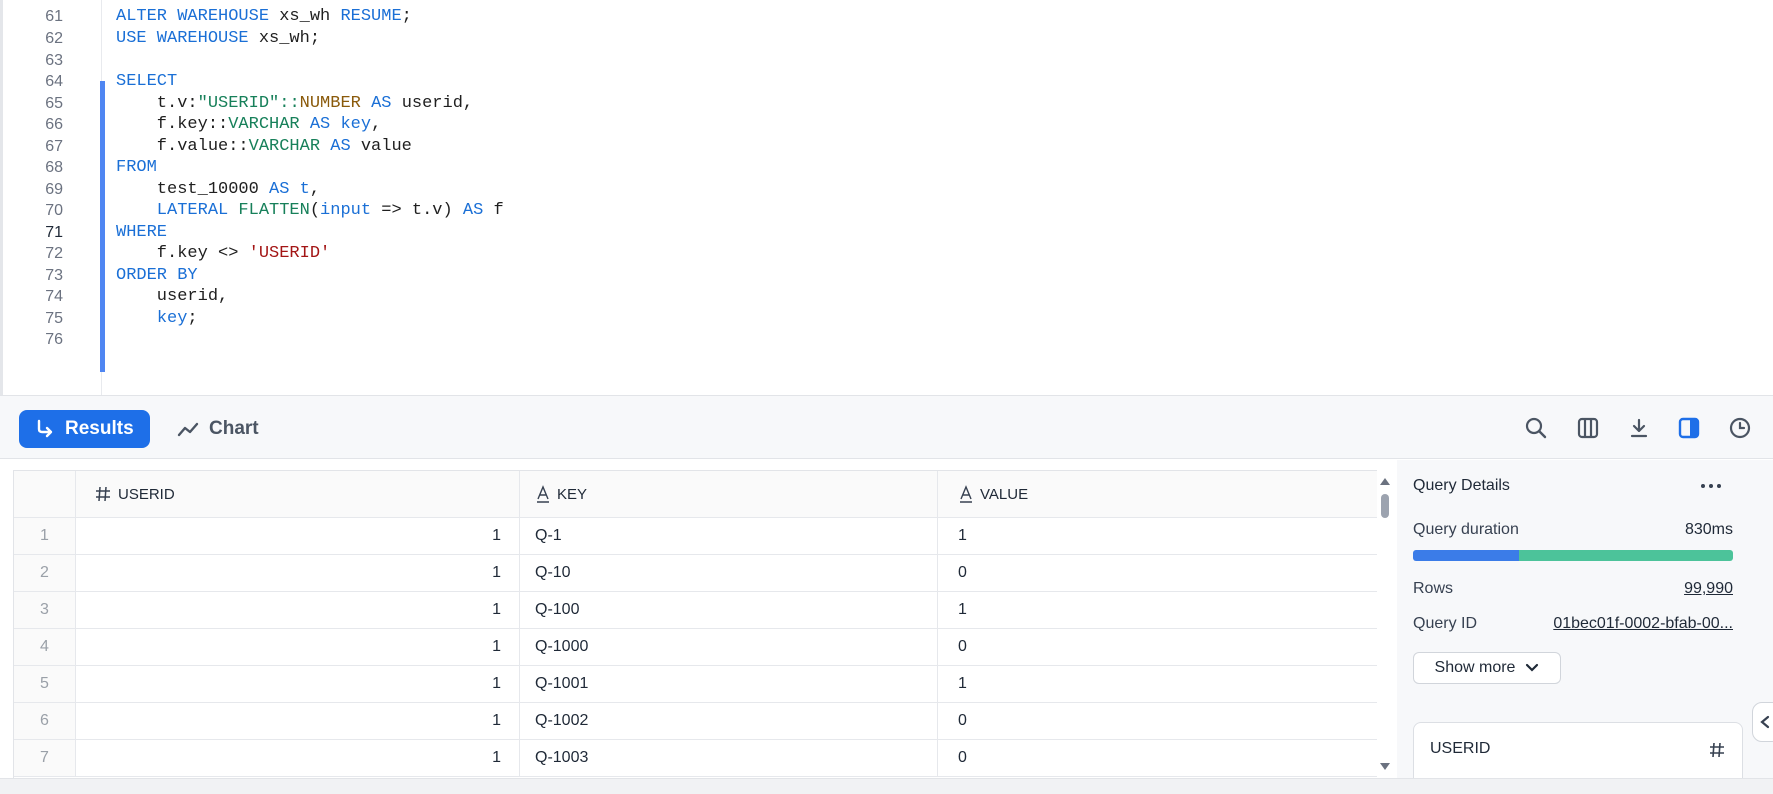 This screenshot has width=1773, height=794. Describe the element at coordinates (45, 721) in the screenshot. I see `row-index: 6` at that location.